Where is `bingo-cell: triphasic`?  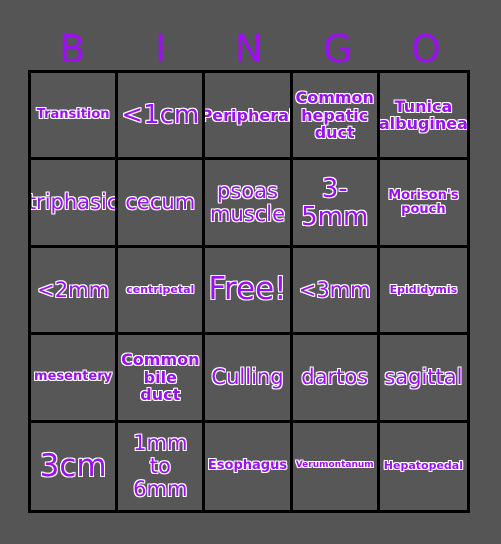 bingo-cell: triphasic is located at coordinates (75, 204).